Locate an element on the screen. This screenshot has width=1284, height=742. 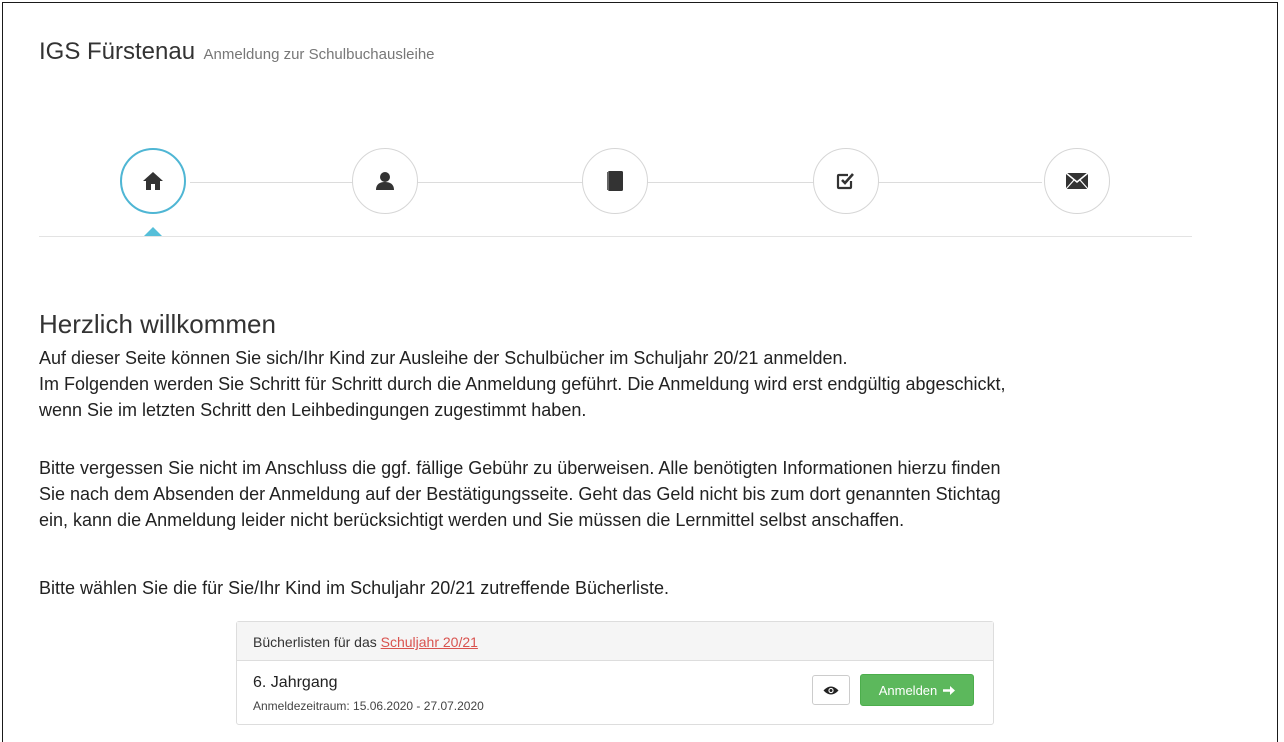
home-icon is located at coordinates (153, 181).